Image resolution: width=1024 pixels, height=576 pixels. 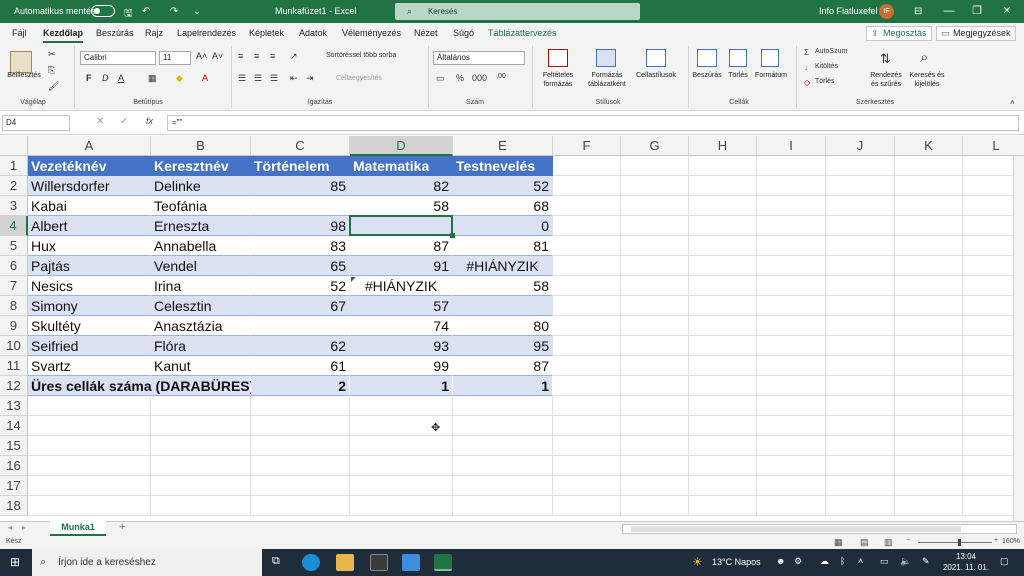 What do you see at coordinates (884, 561) in the screenshot?
I see `network-icon: ▭` at bounding box center [884, 561].